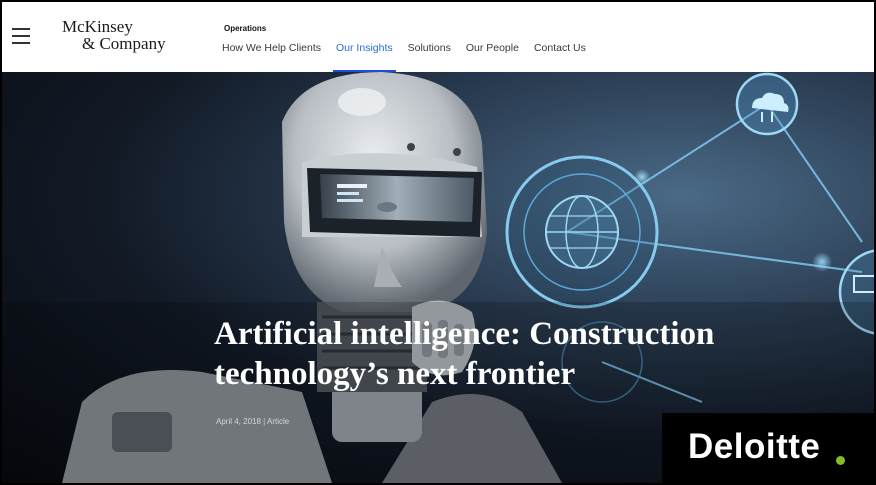  Describe the element at coordinates (767, 104) in the screenshot. I see `cloud-icon` at that location.